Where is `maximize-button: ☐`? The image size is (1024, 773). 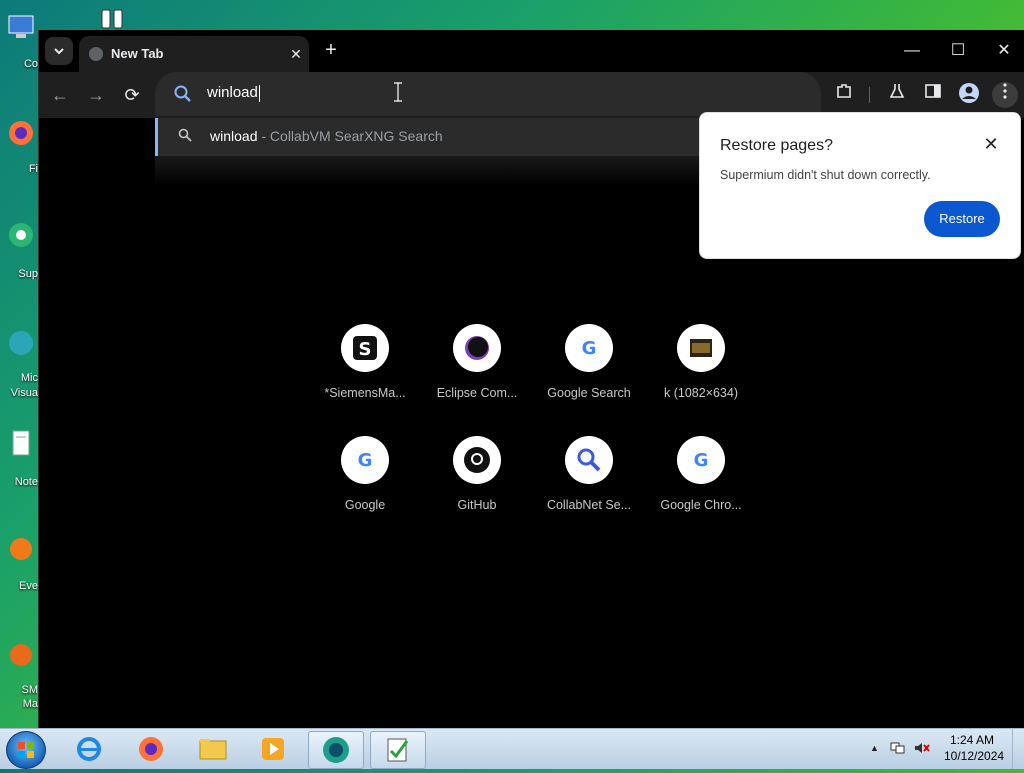 maximize-button: ☐ is located at coordinates (958, 51).